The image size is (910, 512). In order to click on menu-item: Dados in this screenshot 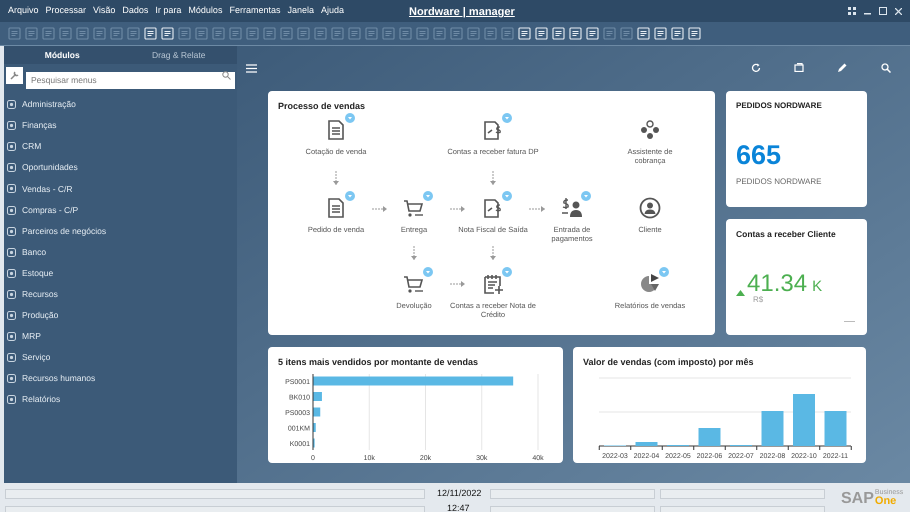, I will do `click(135, 11)`.